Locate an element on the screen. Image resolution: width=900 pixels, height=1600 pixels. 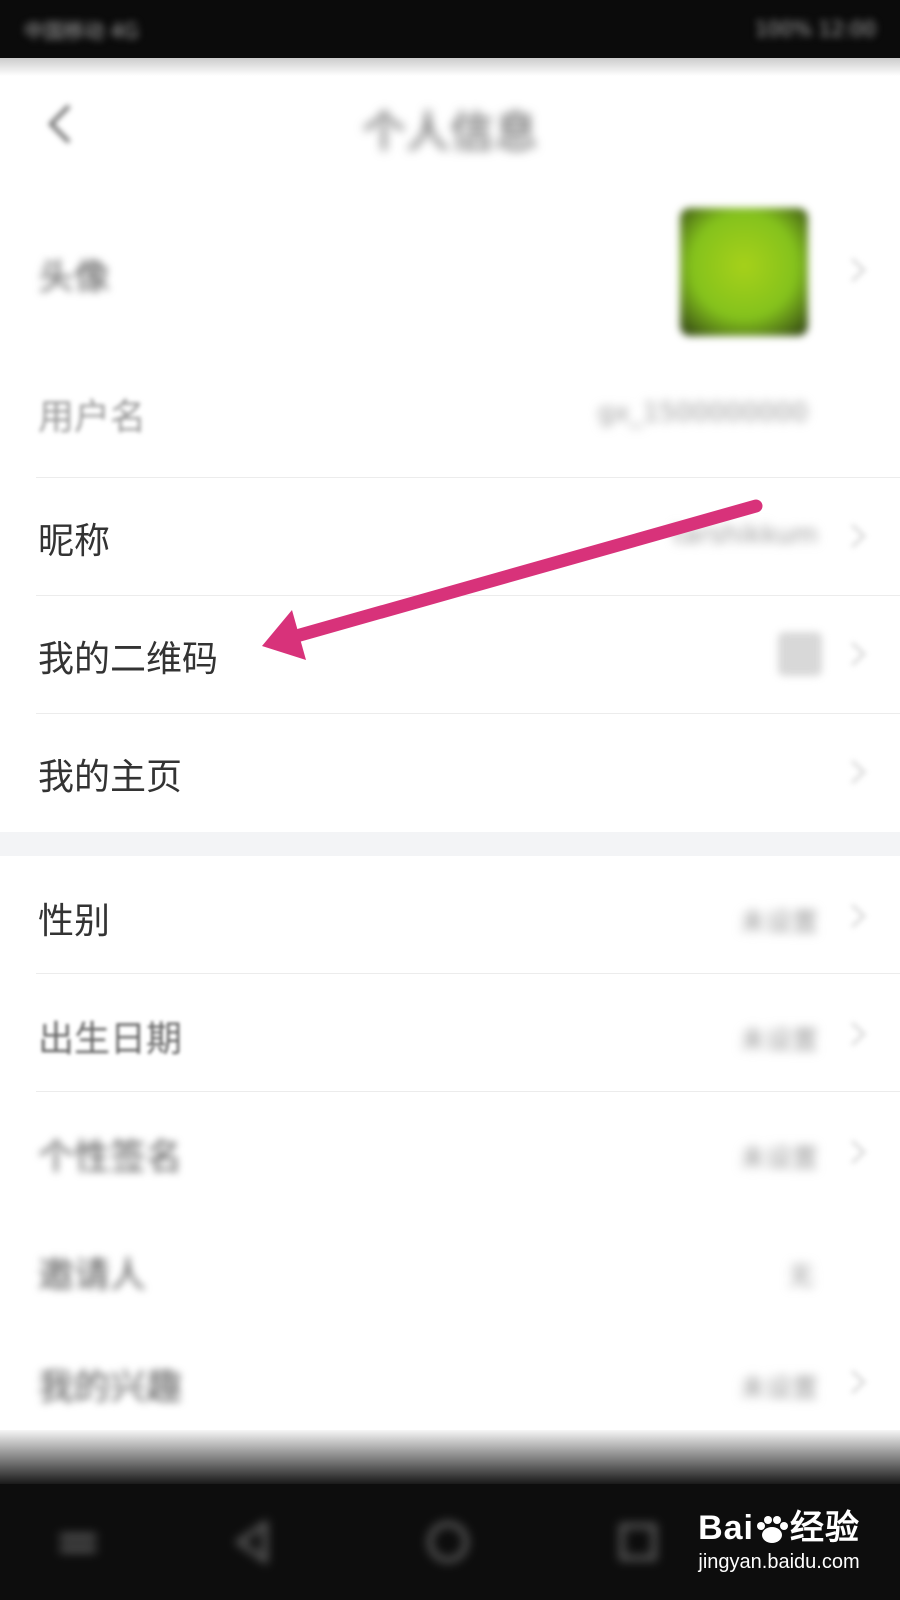
username-value: gx_1500000000 is located at coordinates (702, 413).